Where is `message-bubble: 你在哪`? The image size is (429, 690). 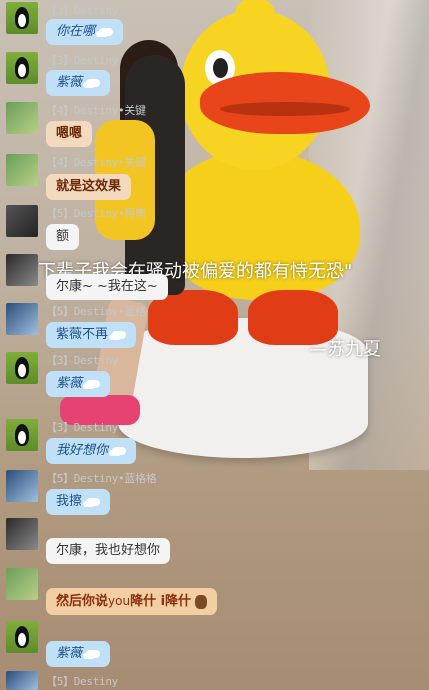
message-bubble: 你在哪 is located at coordinates (85, 32).